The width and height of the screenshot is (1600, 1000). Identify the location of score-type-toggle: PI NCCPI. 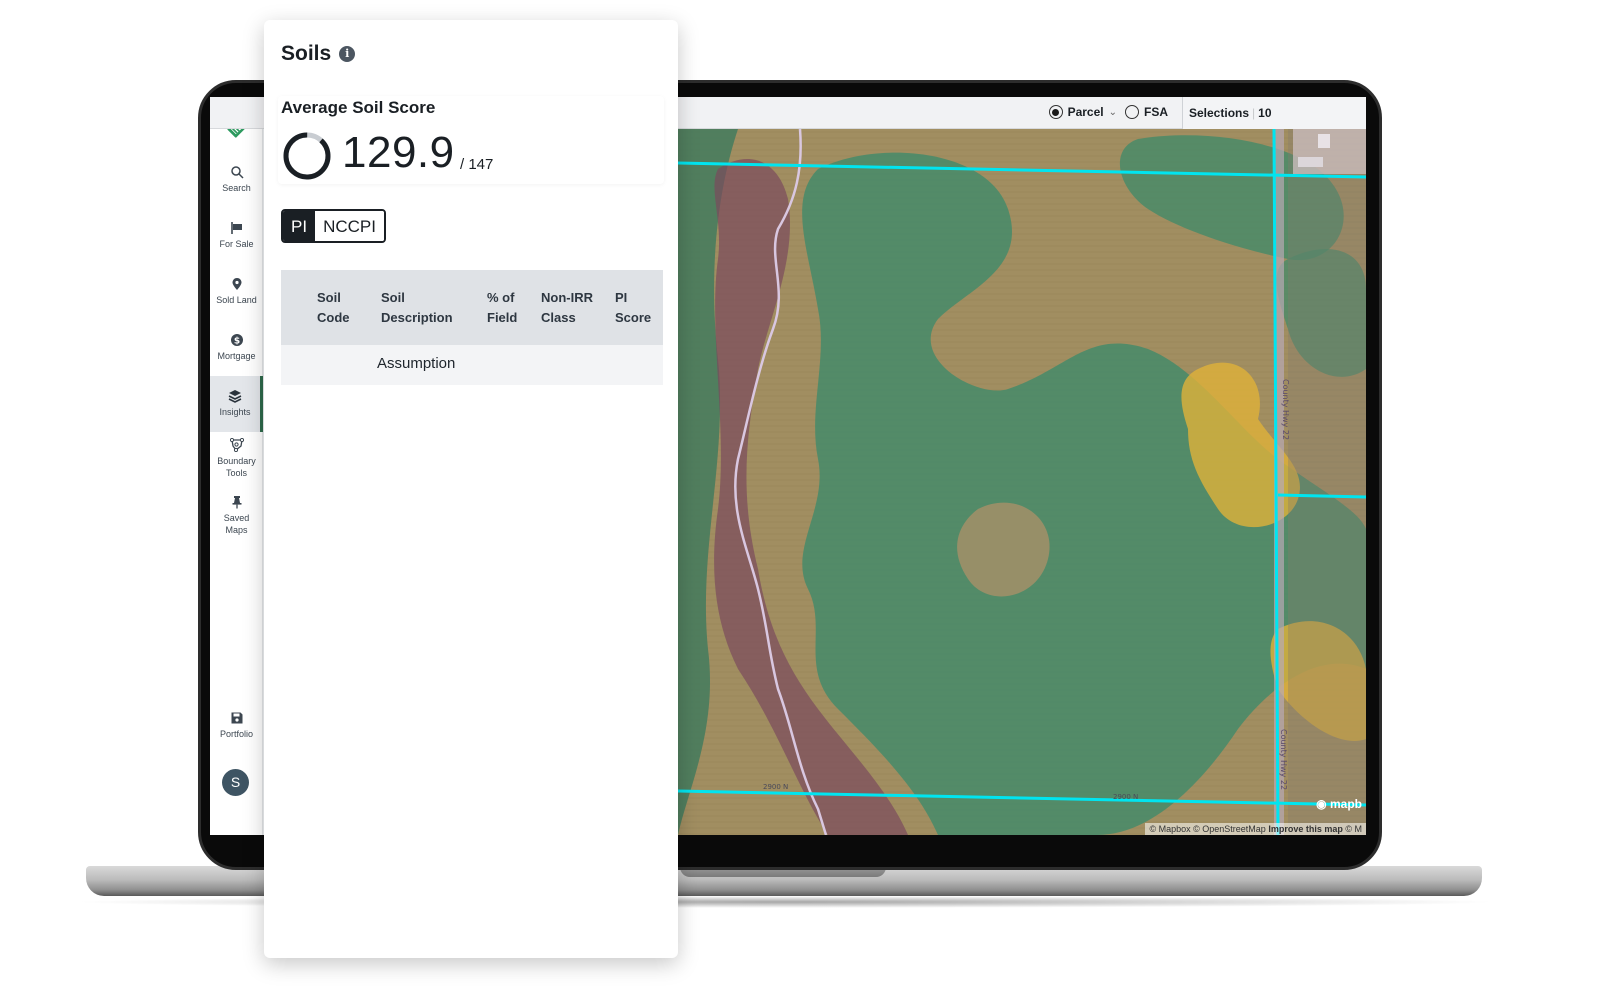
(333, 226).